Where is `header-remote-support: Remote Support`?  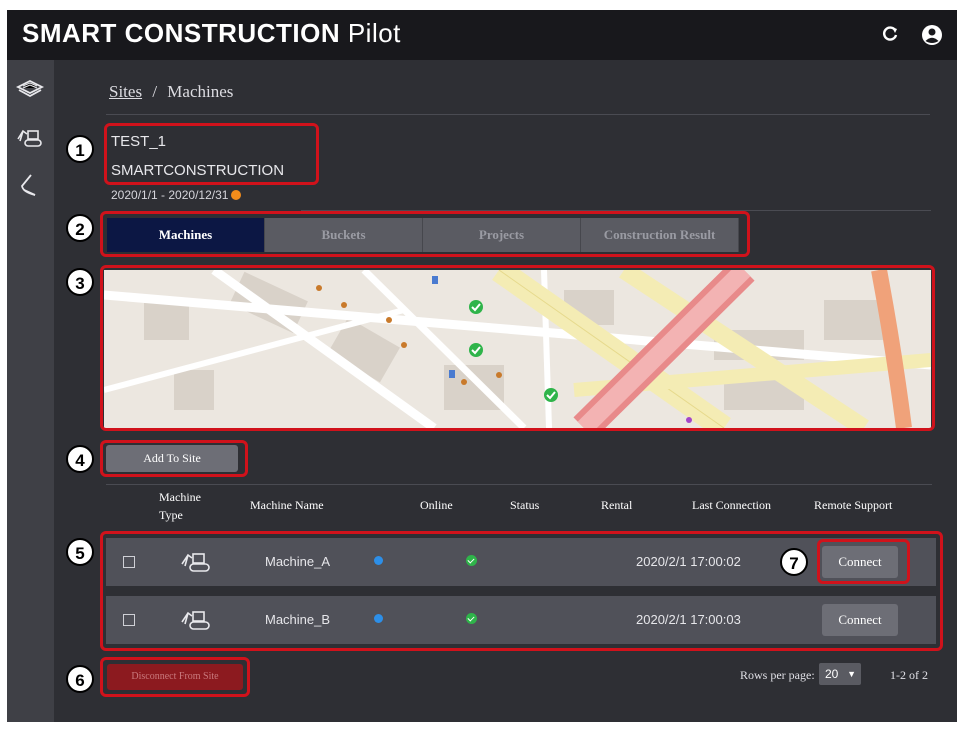
header-remote-support: Remote Support is located at coordinates (853, 505).